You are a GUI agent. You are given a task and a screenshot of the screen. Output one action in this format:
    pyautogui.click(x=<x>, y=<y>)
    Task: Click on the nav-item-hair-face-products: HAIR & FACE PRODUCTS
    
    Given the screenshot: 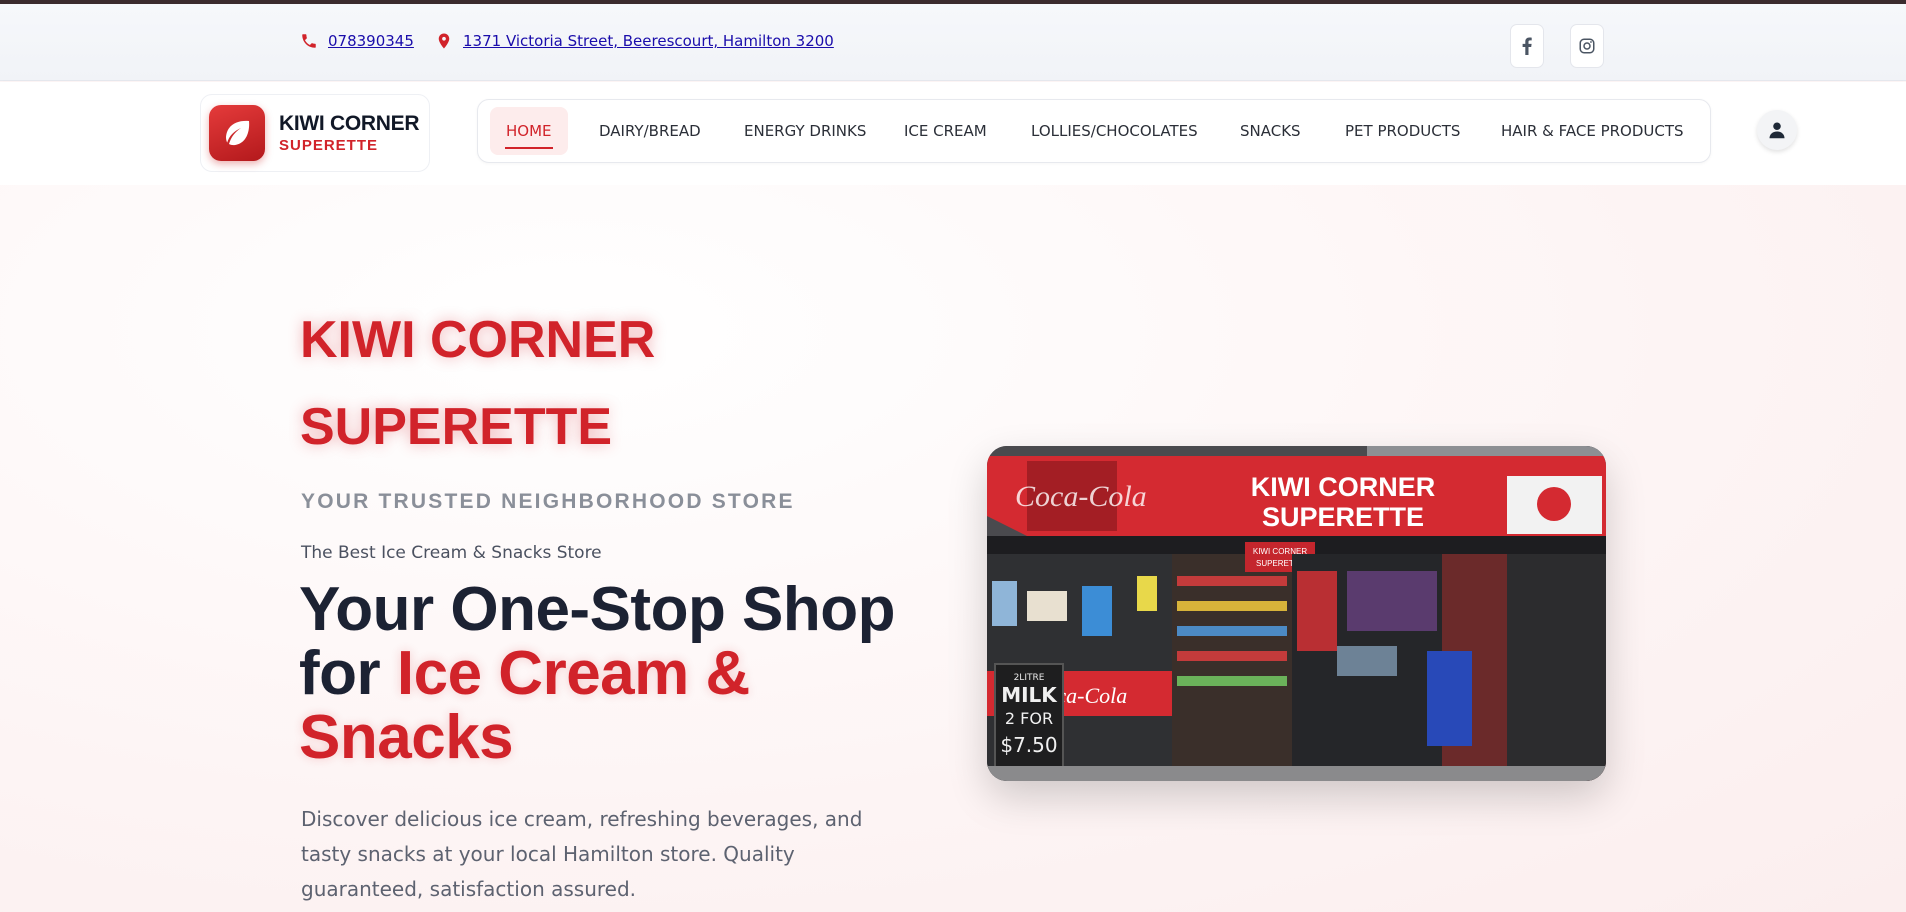 What is the action you would take?
    pyautogui.click(x=1592, y=131)
    